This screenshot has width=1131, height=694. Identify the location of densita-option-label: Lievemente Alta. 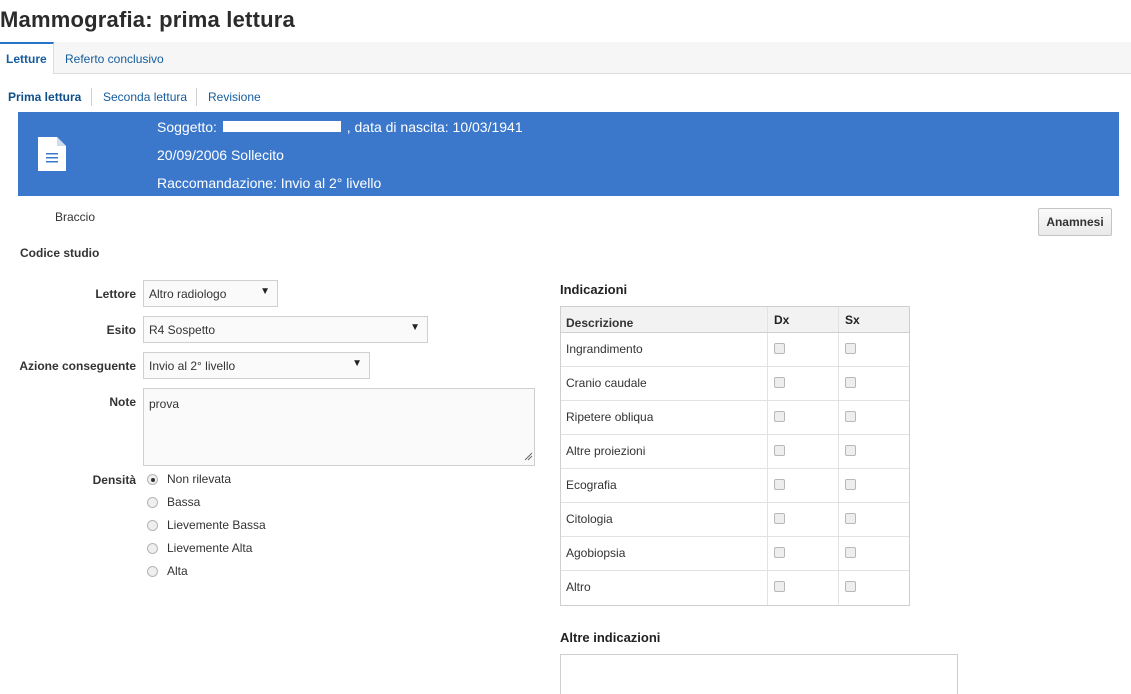
(210, 548).